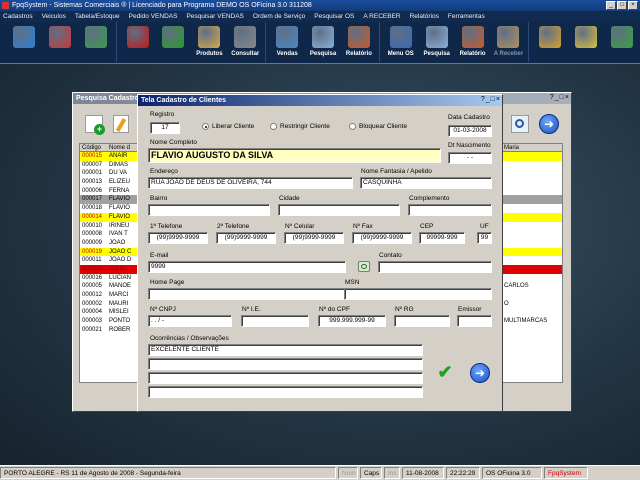  What do you see at coordinates (323, 43) in the screenshot?
I see `toolbar-button-8: Pesquisa` at bounding box center [323, 43].